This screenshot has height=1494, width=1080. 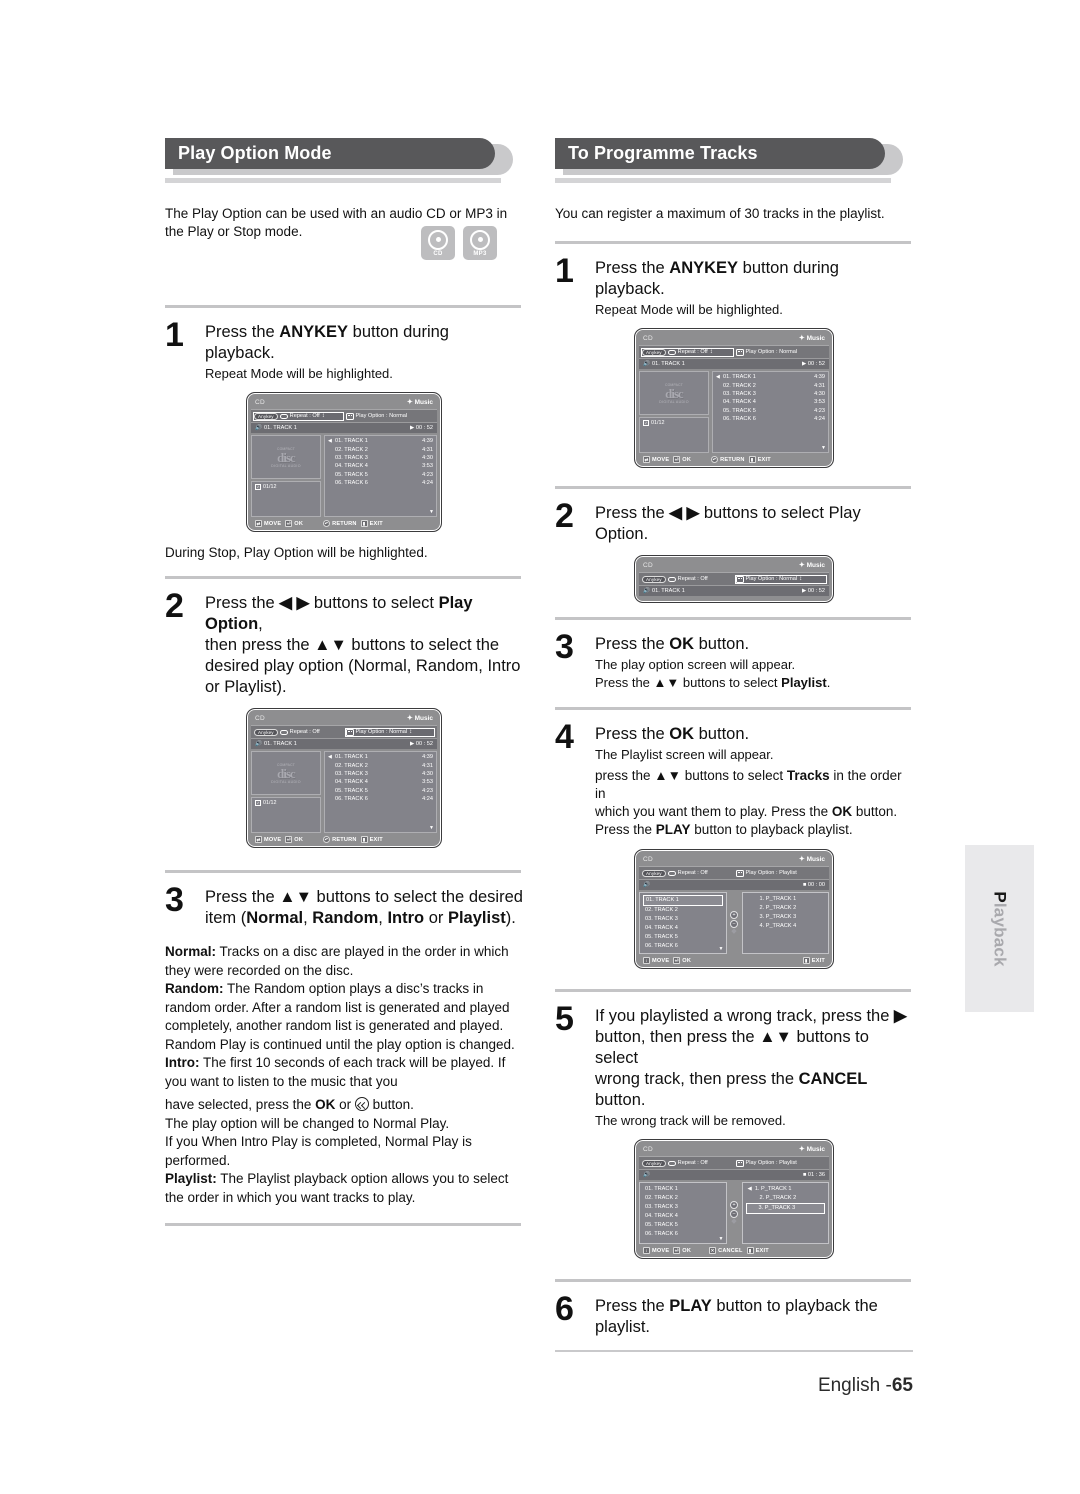 What do you see at coordinates (786, 926) in the screenshot?
I see `playlist-track-row: 4. P_TRACK 4` at bounding box center [786, 926].